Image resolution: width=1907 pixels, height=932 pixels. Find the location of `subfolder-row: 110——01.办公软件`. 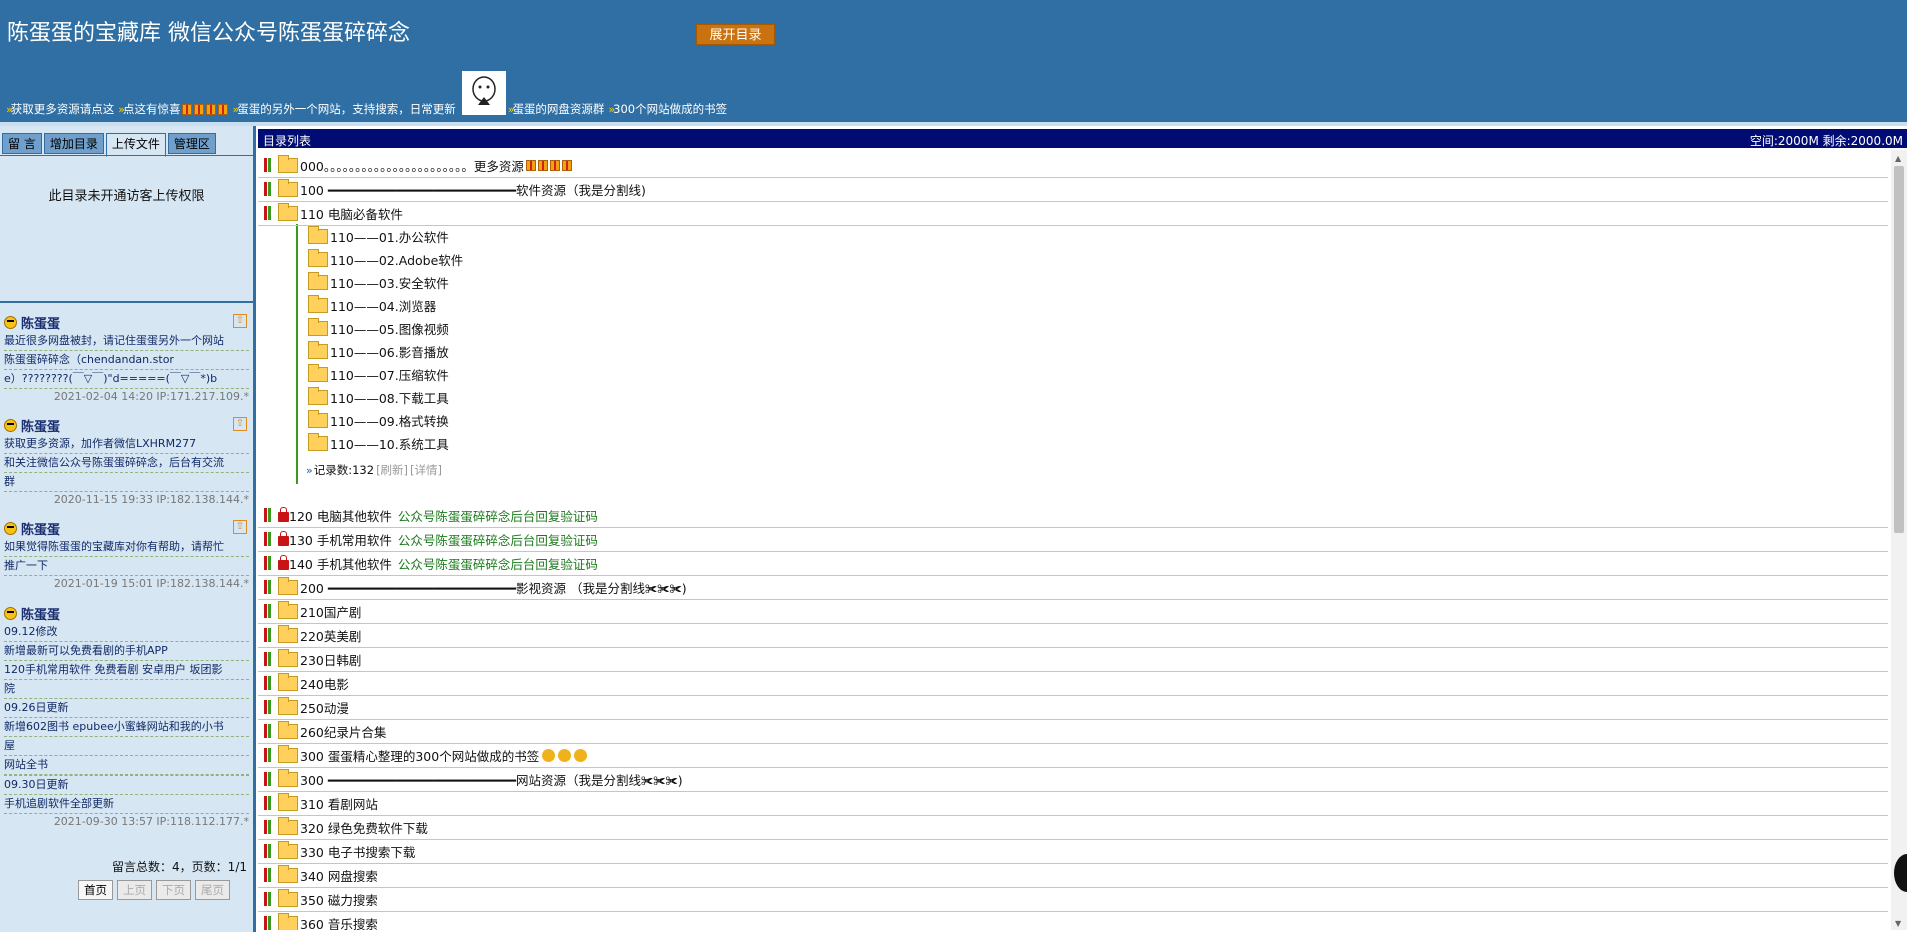

subfolder-row: 110——01.办公软件 is located at coordinates (378, 236).